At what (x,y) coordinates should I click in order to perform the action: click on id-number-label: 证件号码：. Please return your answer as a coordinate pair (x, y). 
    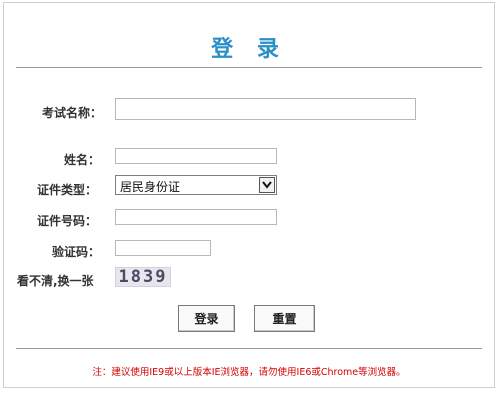
    Looking at the image, I should click on (67, 221).